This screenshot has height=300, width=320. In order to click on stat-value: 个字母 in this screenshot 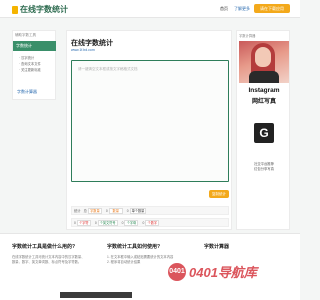, I will do `click(131, 222)`.